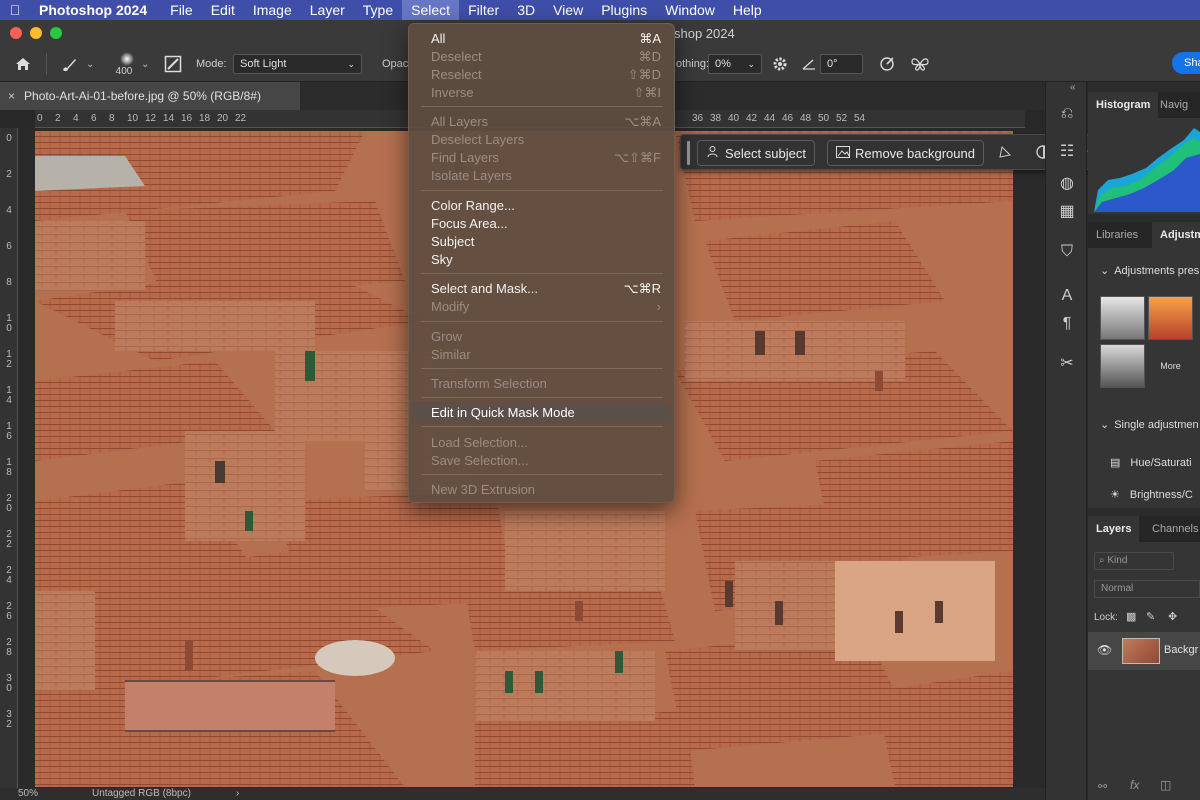  What do you see at coordinates (735, 64) in the screenshot?
I see `smoothing-select: 0% ⌄` at bounding box center [735, 64].